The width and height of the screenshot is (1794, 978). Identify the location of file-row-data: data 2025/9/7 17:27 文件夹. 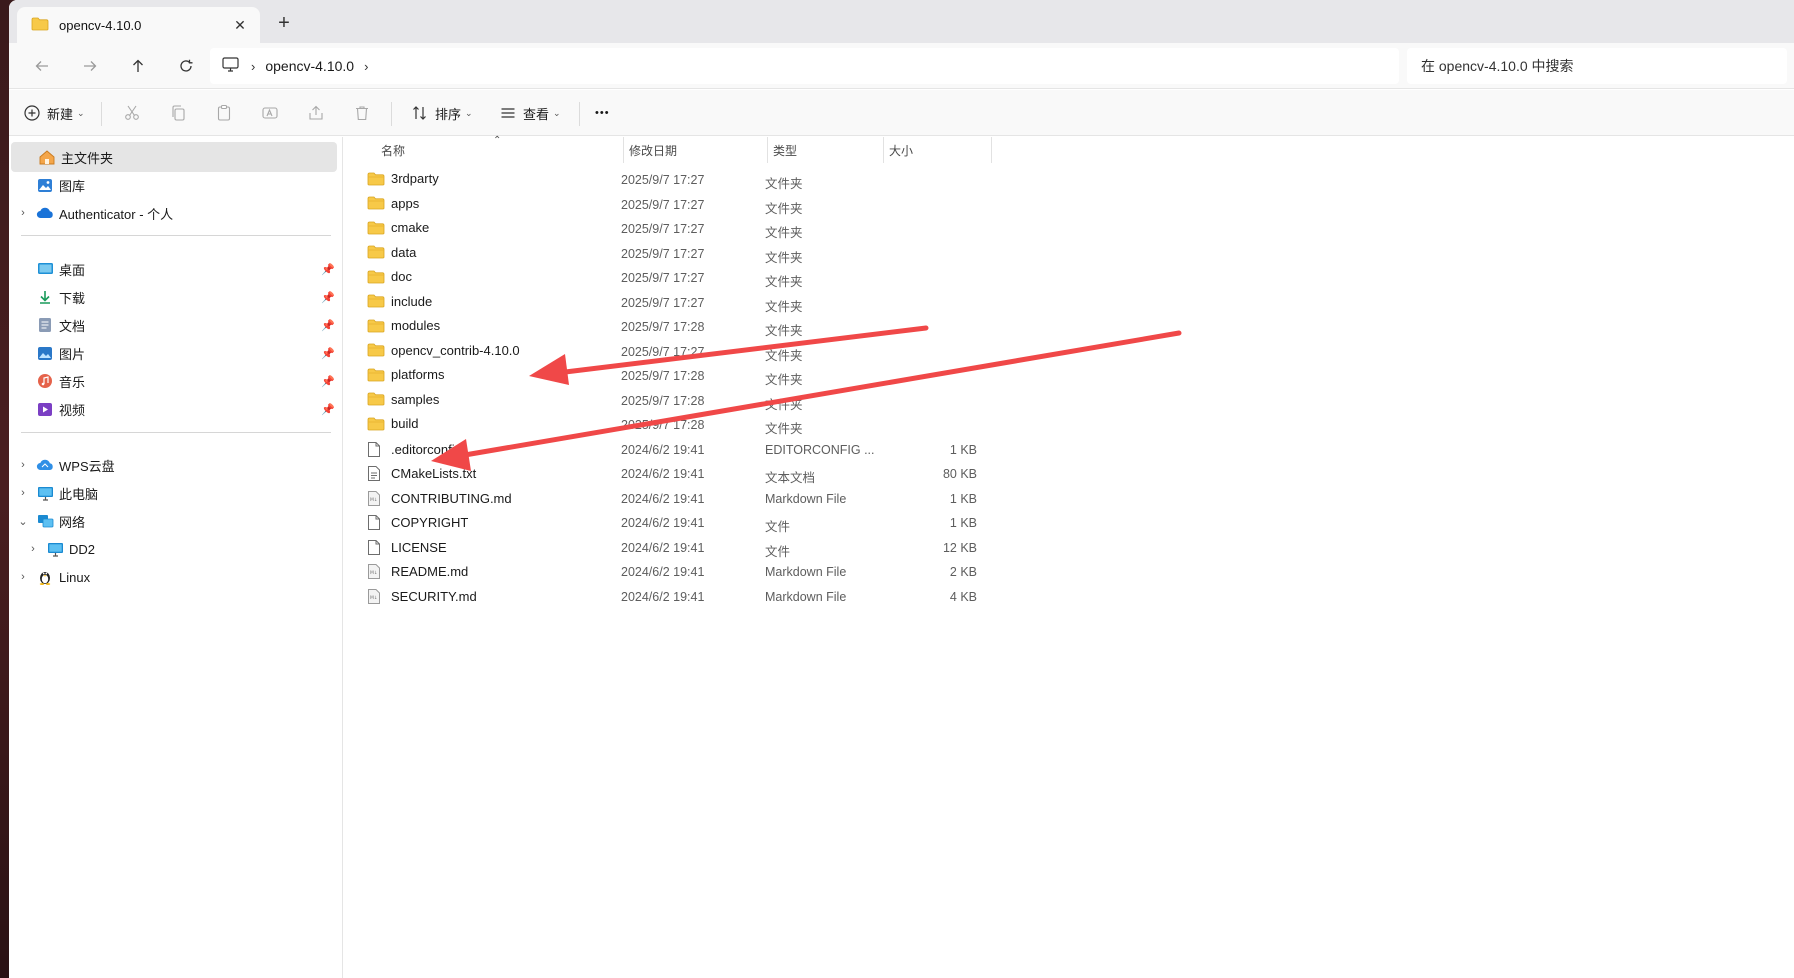
(667, 254).